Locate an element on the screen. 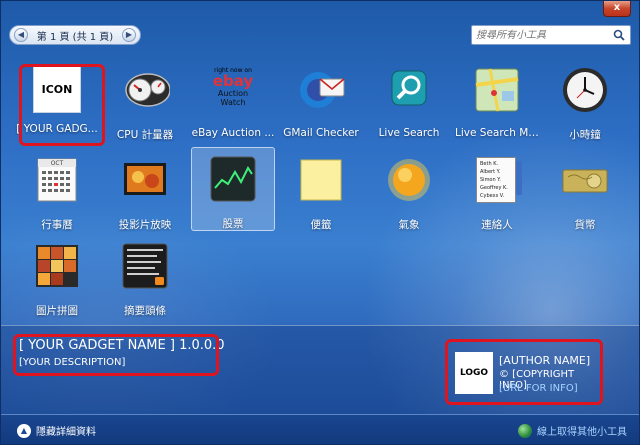  gadget-tile-currency: 貨幣 is located at coordinates (585, 191).